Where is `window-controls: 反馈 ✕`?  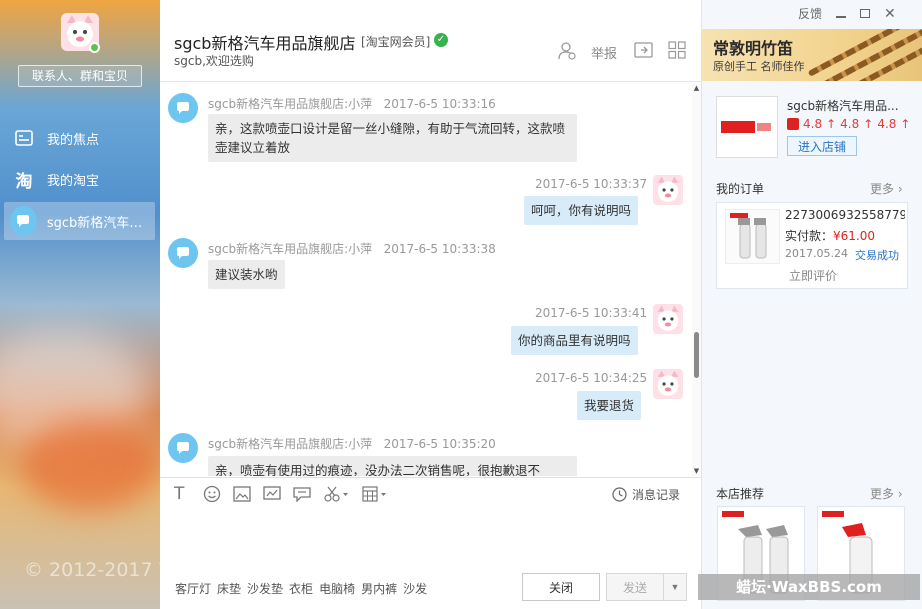 window-controls: 反馈 ✕ is located at coordinates (847, 13).